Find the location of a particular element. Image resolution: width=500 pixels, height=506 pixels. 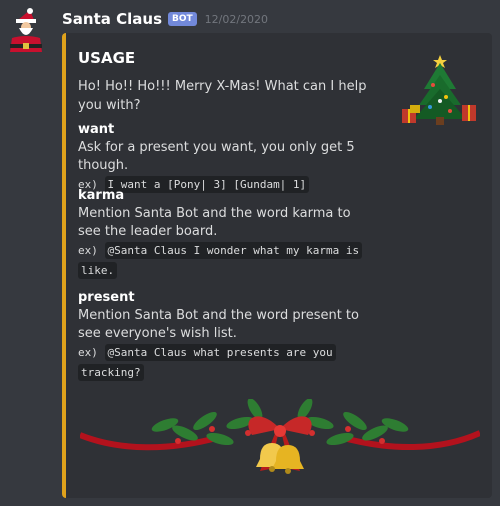

avatar is located at coordinates (26, 31).